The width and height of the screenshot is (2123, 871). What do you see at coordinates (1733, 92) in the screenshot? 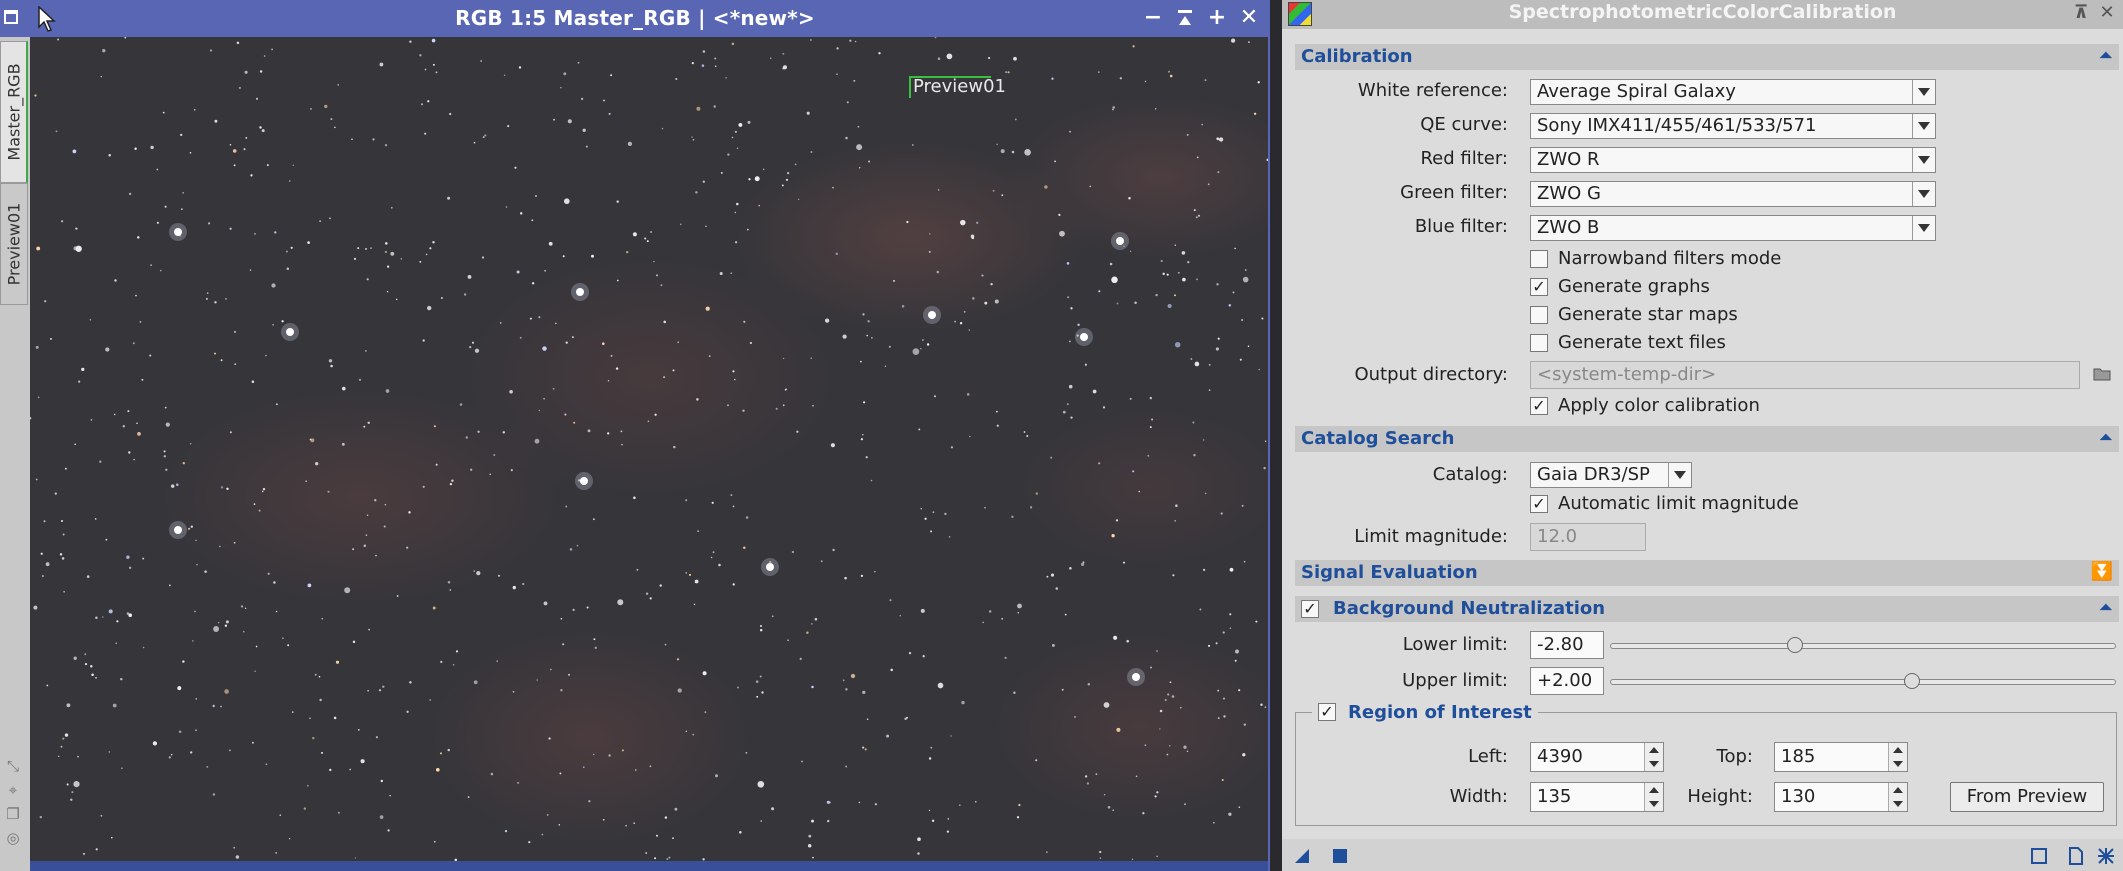
I see `white-reference-combo: Average Spiral Galaxy` at bounding box center [1733, 92].